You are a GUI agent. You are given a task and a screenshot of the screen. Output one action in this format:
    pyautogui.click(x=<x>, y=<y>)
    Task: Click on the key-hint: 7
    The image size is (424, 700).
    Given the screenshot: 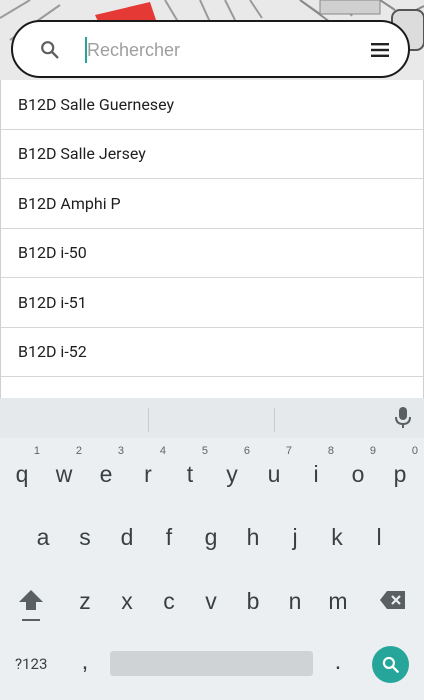 What is the action you would take?
    pyautogui.click(x=288, y=451)
    